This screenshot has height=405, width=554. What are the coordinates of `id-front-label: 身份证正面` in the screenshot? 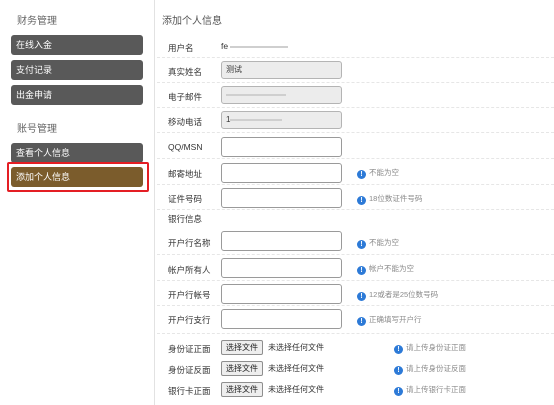 It's located at (189, 349).